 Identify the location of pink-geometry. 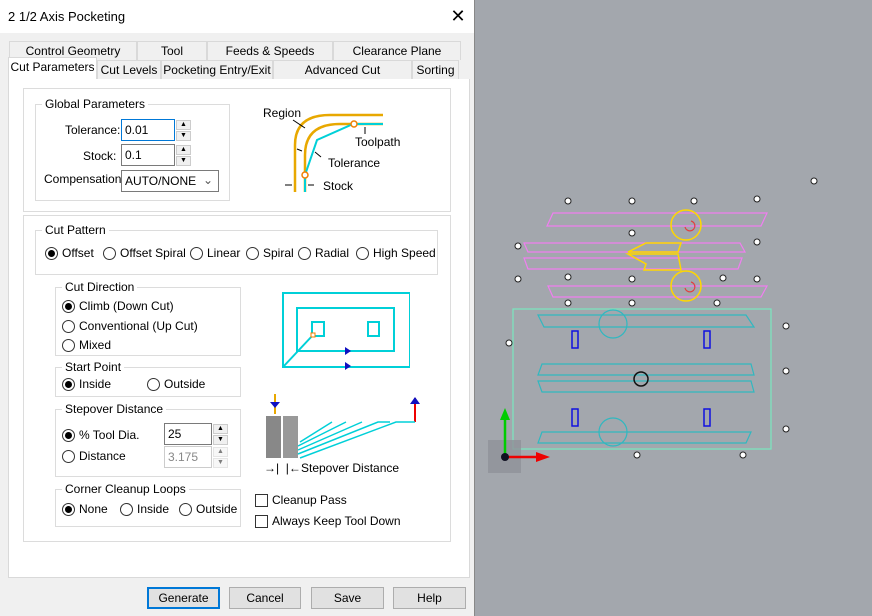
(646, 255).